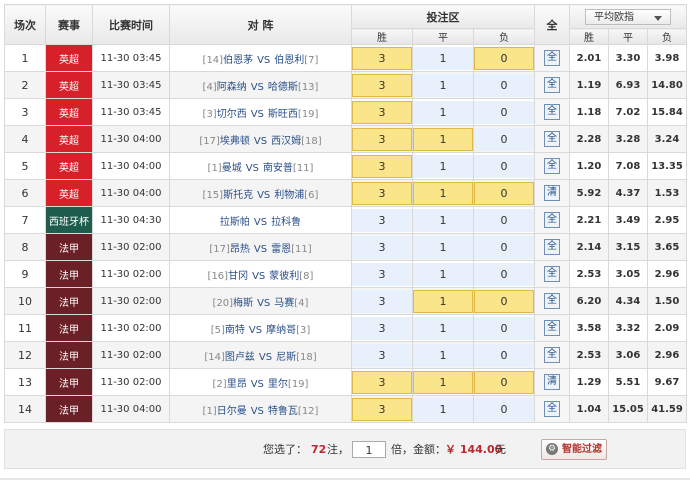  What do you see at coordinates (284, 276) in the screenshot?
I see `away-team-link: 蒙彼利` at bounding box center [284, 276].